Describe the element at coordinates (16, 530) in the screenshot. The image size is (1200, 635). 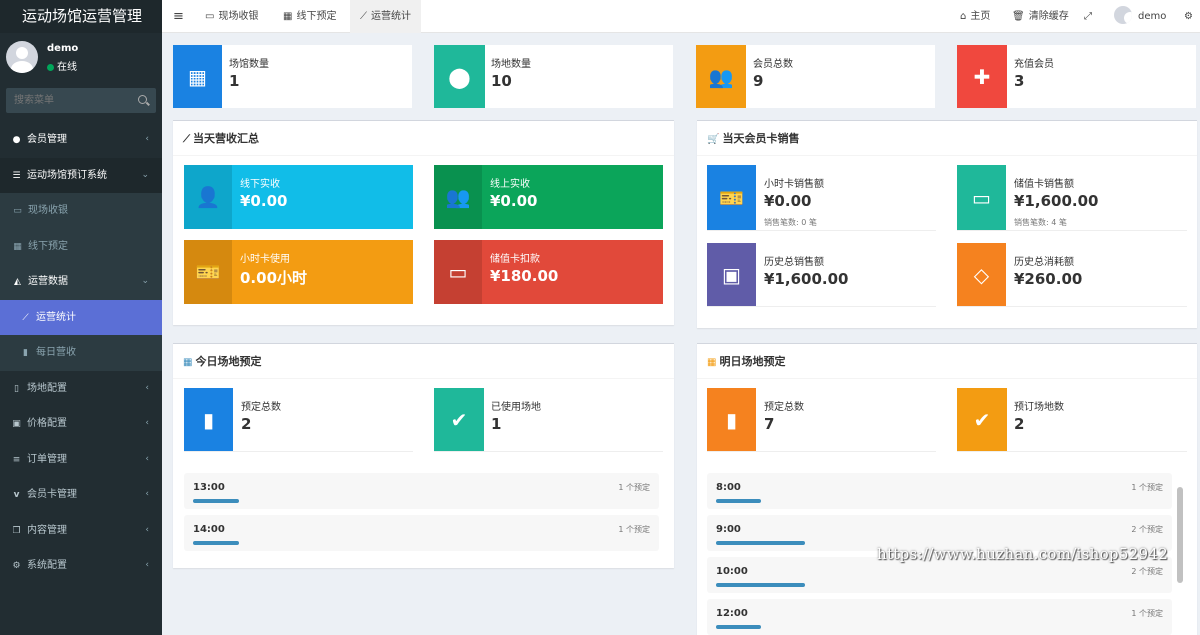
I see `copy-icon: ❐` at that location.